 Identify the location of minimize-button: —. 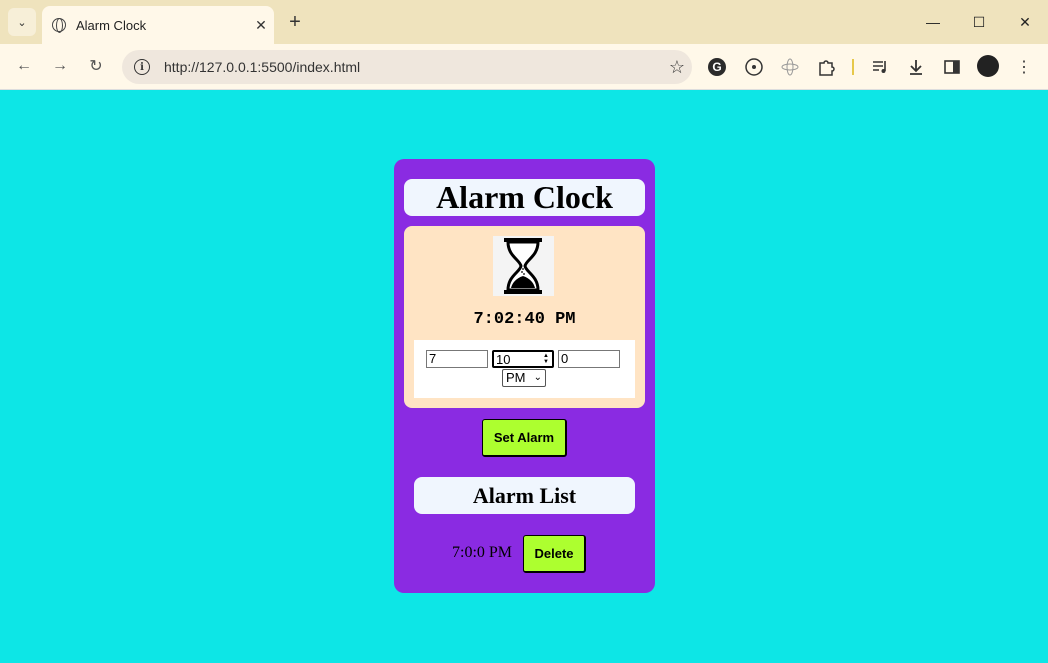
(933, 22).